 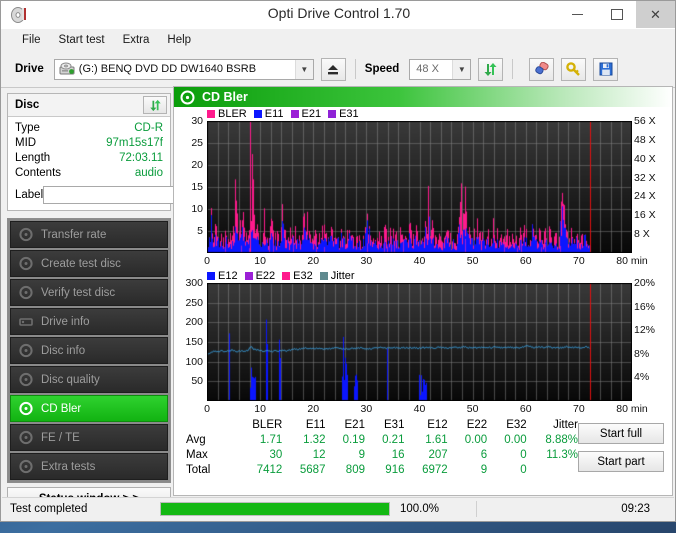 I want to click on menu-item-start-test: Start test, so click(x=82, y=40).